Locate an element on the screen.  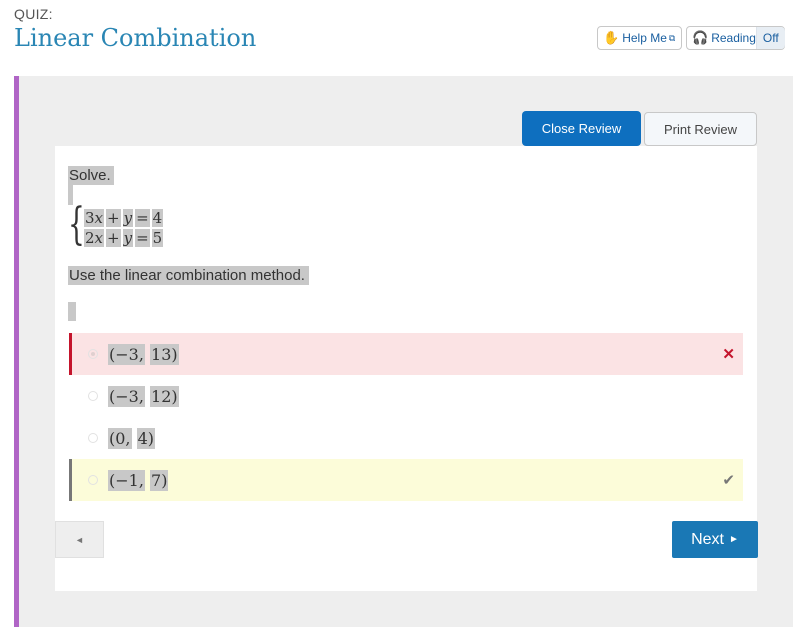
answer-choice-1: (−3, 13) ✕ is located at coordinates (406, 354).